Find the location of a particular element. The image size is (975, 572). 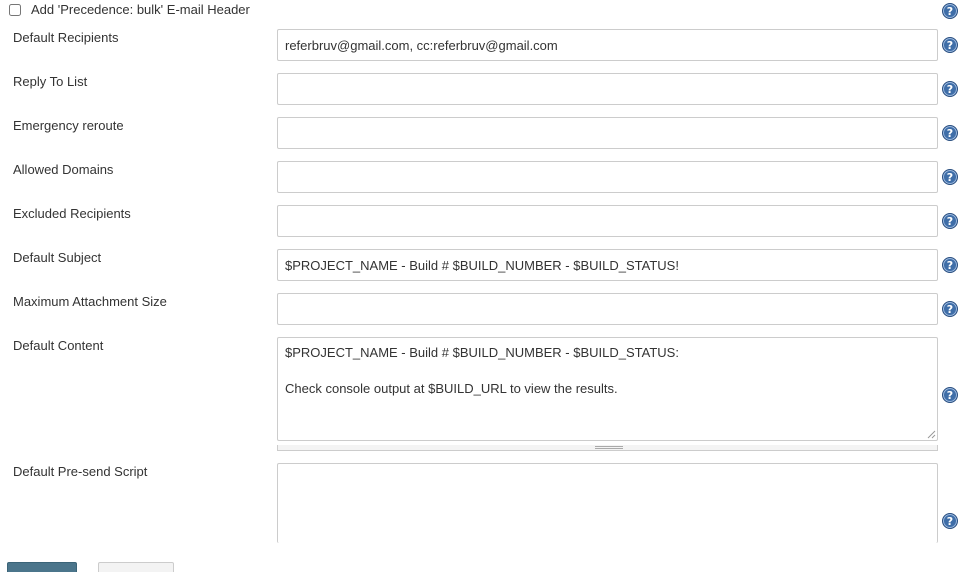

default-content-label: Default Content is located at coordinates (58, 345).